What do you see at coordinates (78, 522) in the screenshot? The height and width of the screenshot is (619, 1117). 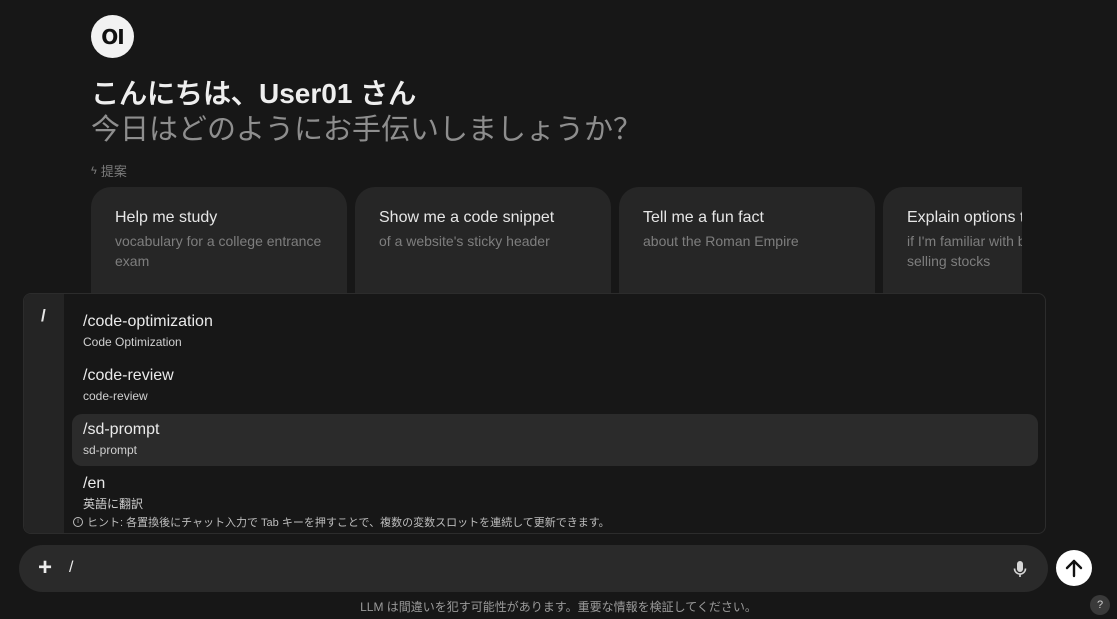 I see `info-icon: i` at bounding box center [78, 522].